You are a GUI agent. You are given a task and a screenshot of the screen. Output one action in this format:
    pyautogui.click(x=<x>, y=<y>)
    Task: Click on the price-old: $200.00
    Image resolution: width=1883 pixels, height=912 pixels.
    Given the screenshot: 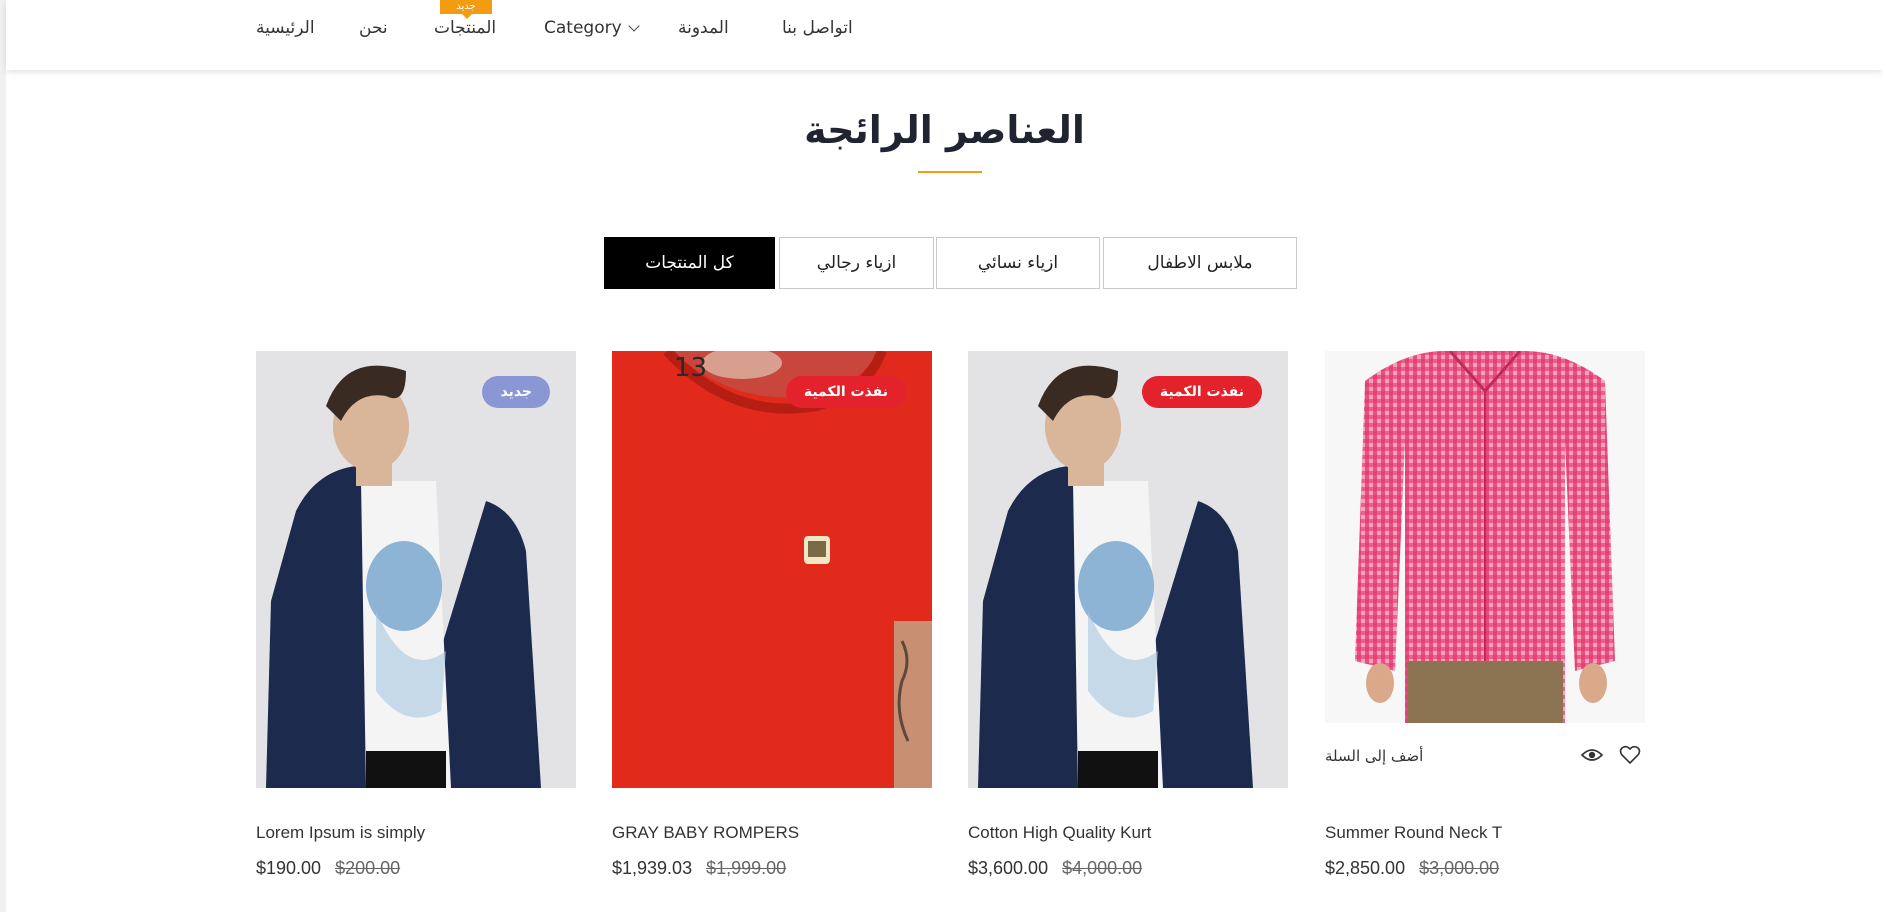 What is the action you would take?
    pyautogui.click(x=368, y=868)
    